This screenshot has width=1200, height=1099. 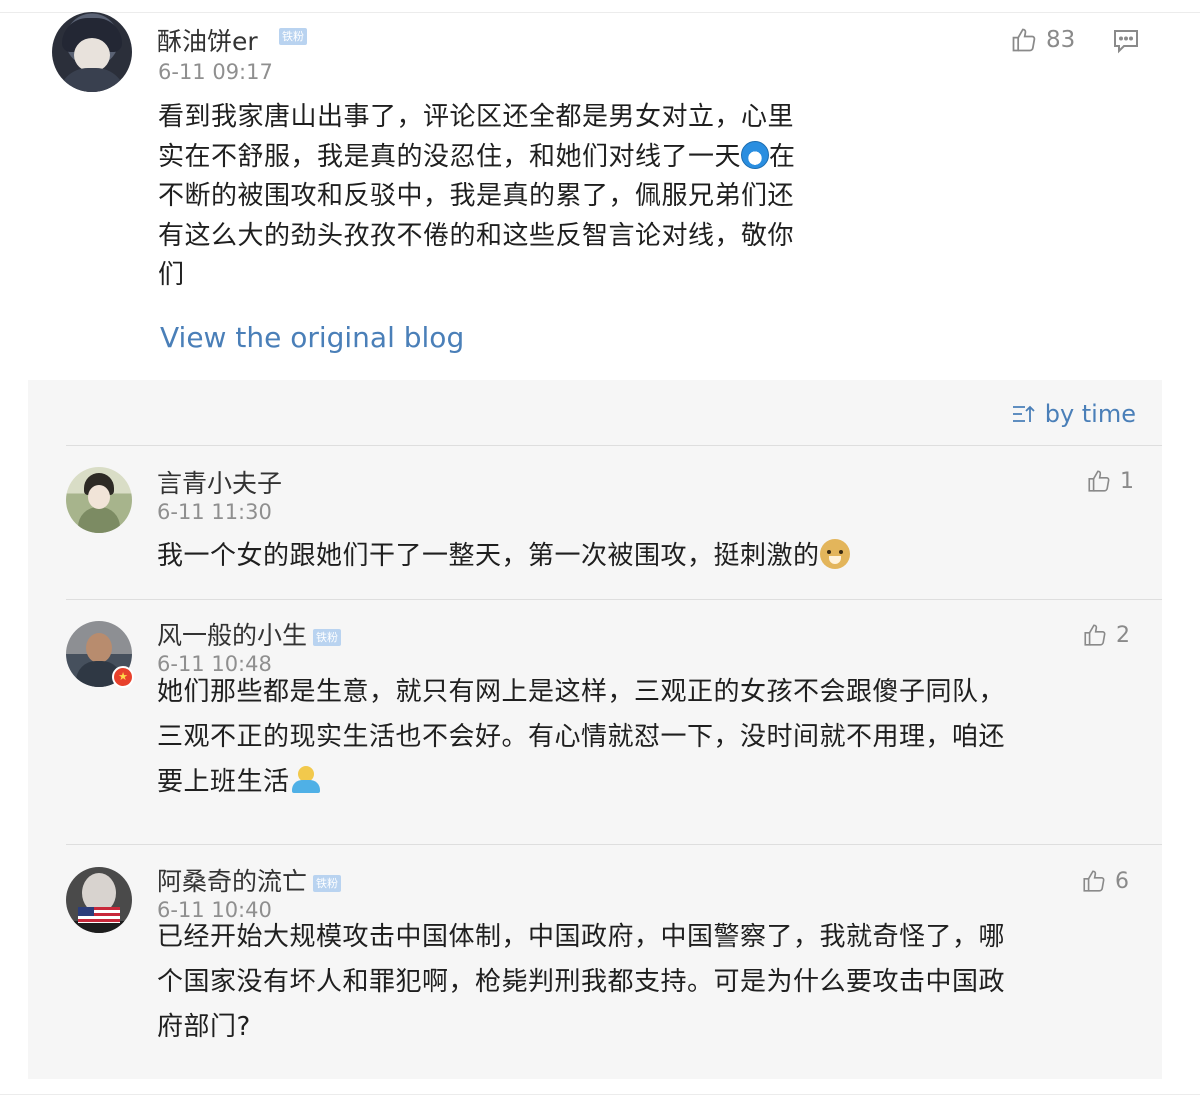 What do you see at coordinates (219, 482) in the screenshot?
I see `comment-username: 言青小夫子` at bounding box center [219, 482].